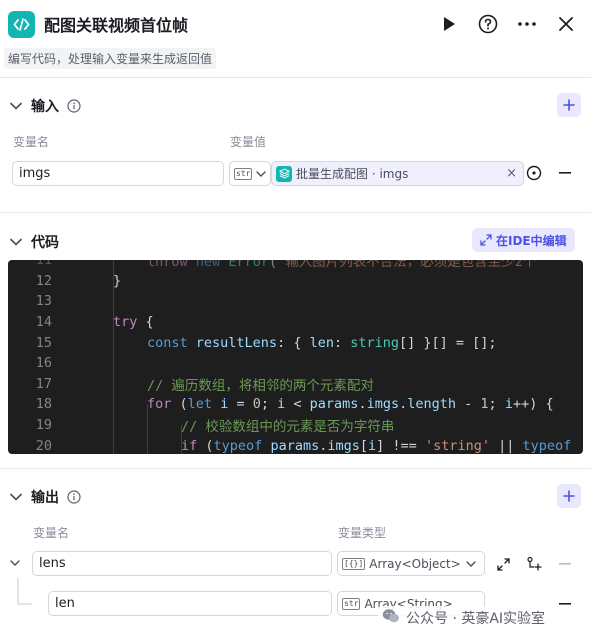 The height and width of the screenshot is (642, 591). Describe the element at coordinates (352, 174) in the screenshot. I see `reference-label: 批量生成配图 · imgs` at that location.